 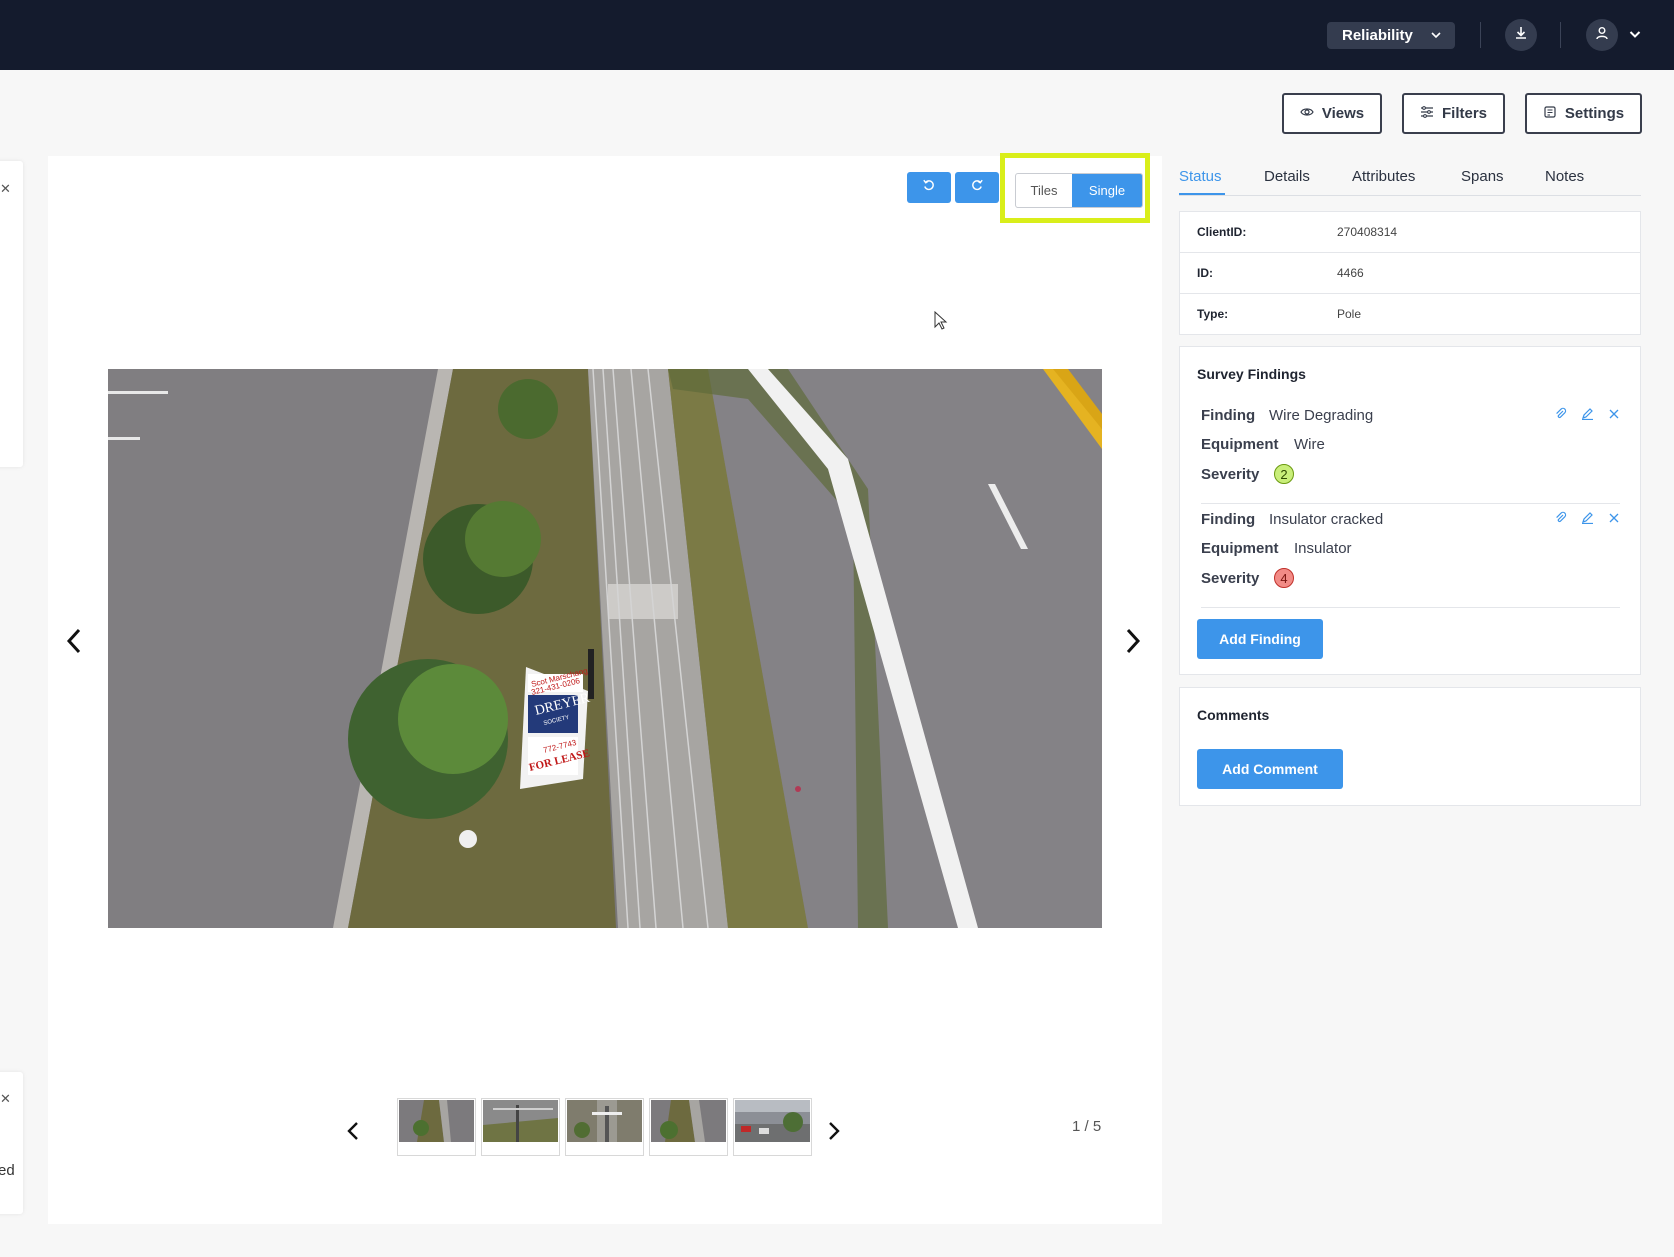 I want to click on thumbnail-next-arrow-icon, so click(x=834, y=1133).